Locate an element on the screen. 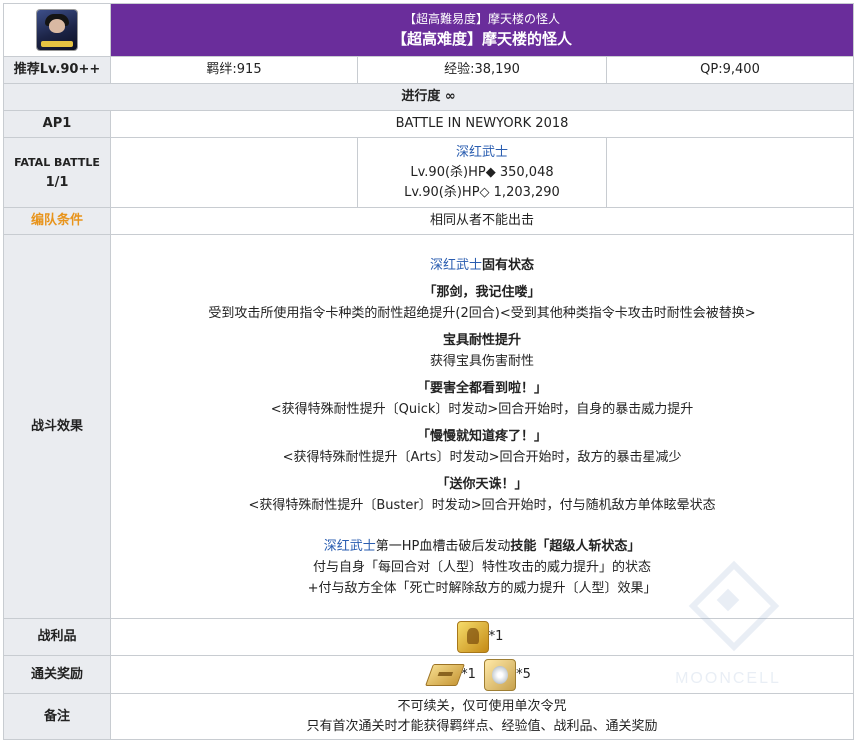 Image resolution: width=856 pixels, height=752 pixels. formation-row: 编队条件 相同从者不能出击 is located at coordinates (429, 221).